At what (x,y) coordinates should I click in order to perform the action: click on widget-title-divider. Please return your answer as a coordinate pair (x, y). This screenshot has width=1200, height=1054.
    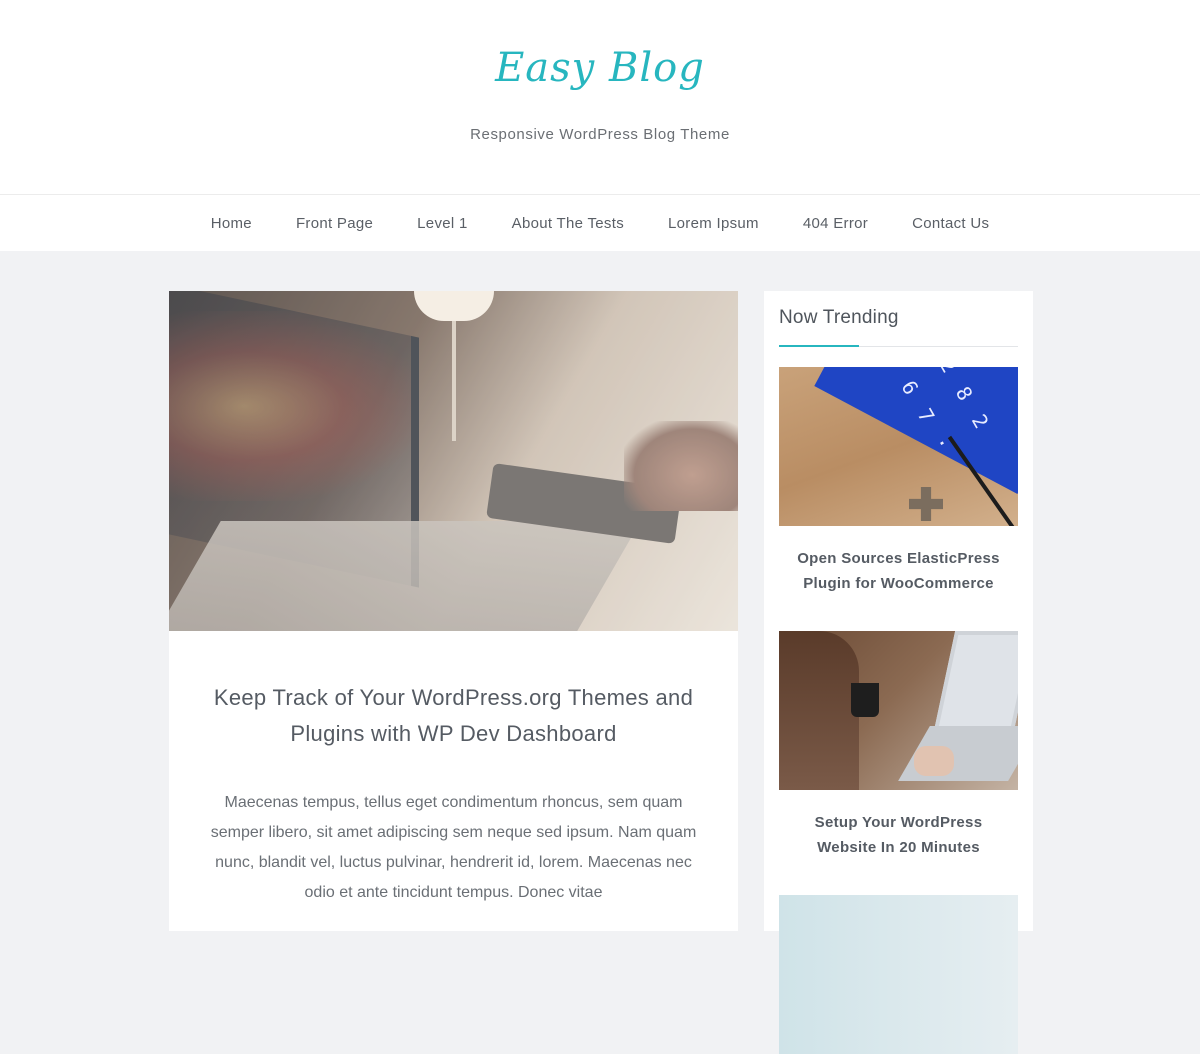
    Looking at the image, I should click on (898, 346).